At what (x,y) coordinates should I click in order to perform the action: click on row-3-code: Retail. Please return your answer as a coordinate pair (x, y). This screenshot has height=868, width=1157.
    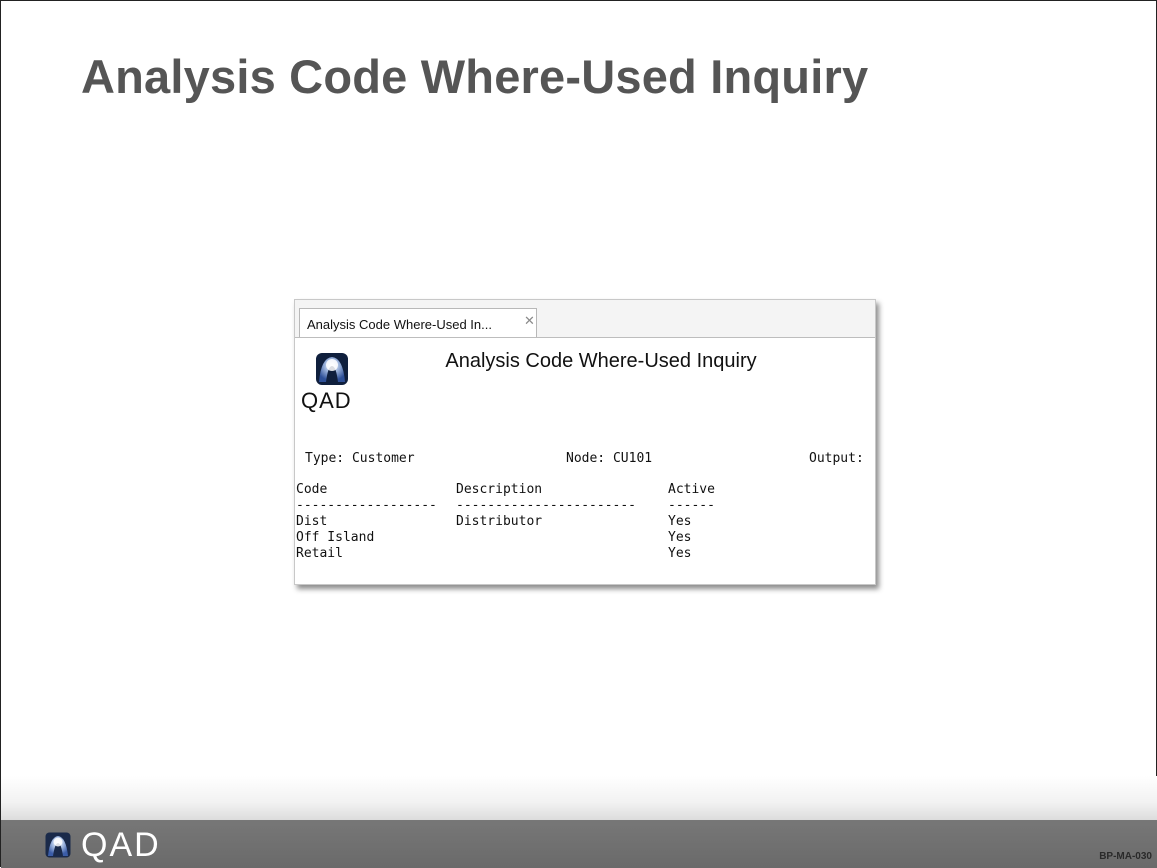
    Looking at the image, I should click on (319, 553).